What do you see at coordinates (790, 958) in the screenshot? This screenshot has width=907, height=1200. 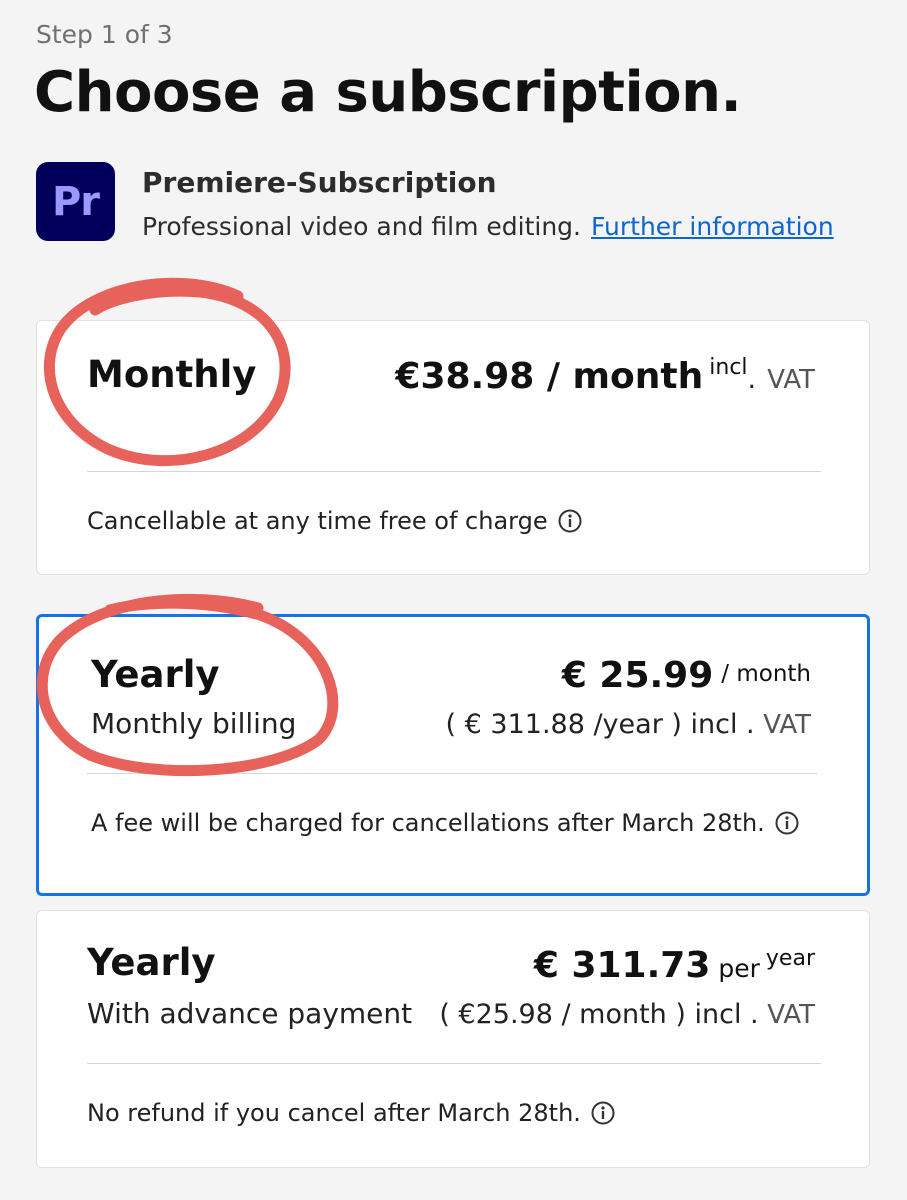 I see `price-per-year: year` at bounding box center [790, 958].